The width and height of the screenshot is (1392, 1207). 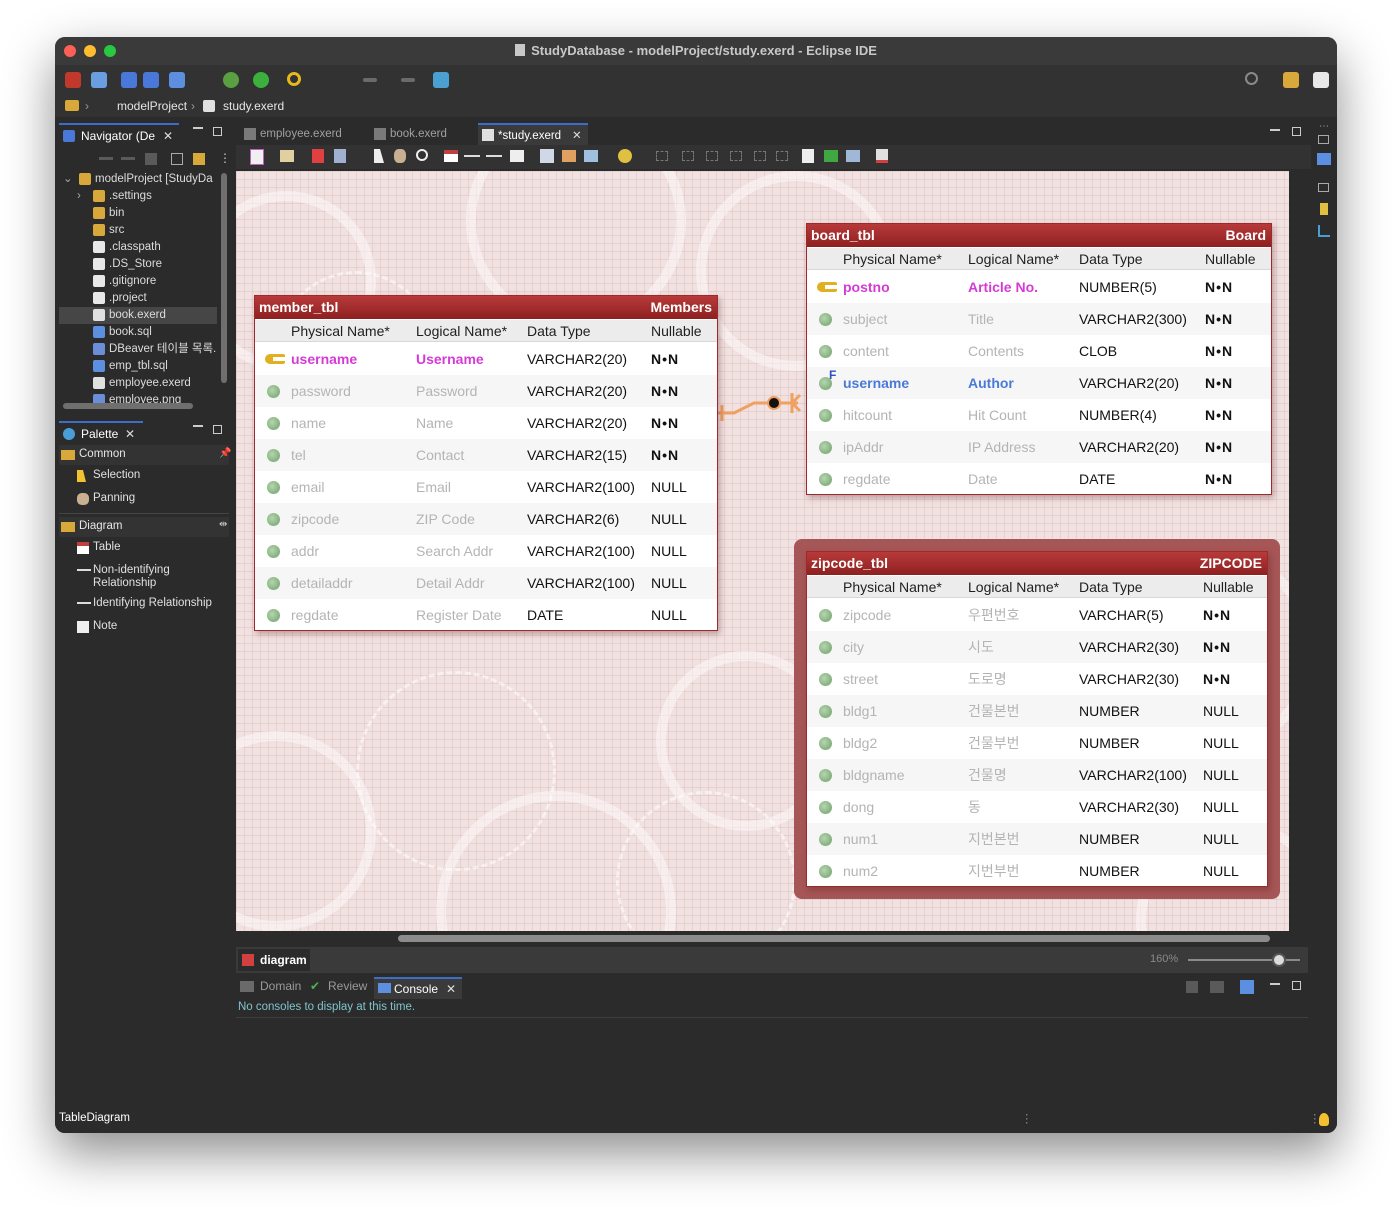 What do you see at coordinates (138, 196) in the screenshot?
I see `navigator-item: › .settings` at bounding box center [138, 196].